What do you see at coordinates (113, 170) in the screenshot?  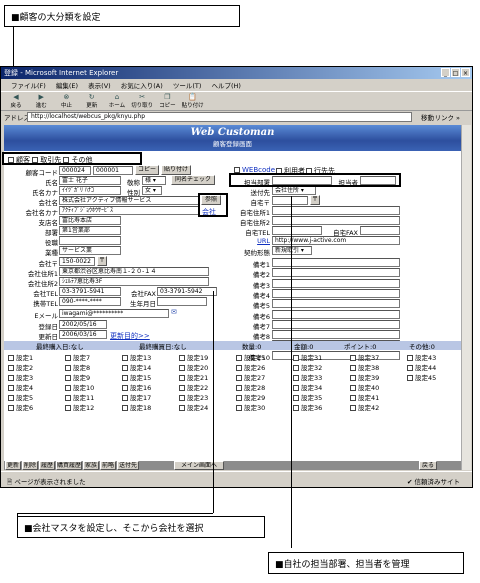 I see `customer-code2-input: 000001` at bounding box center [113, 170].